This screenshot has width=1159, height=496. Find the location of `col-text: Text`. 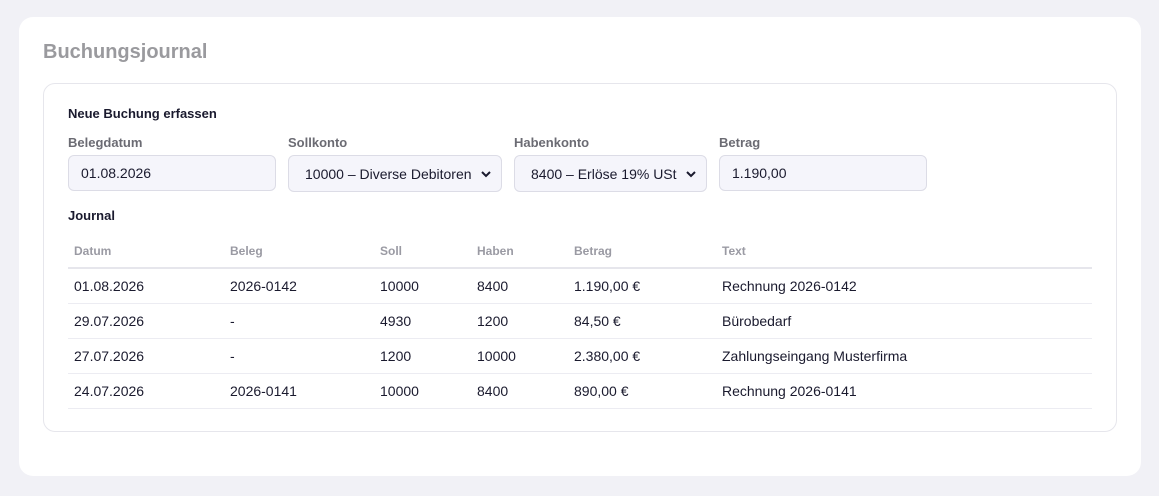

col-text: Text is located at coordinates (904, 251).